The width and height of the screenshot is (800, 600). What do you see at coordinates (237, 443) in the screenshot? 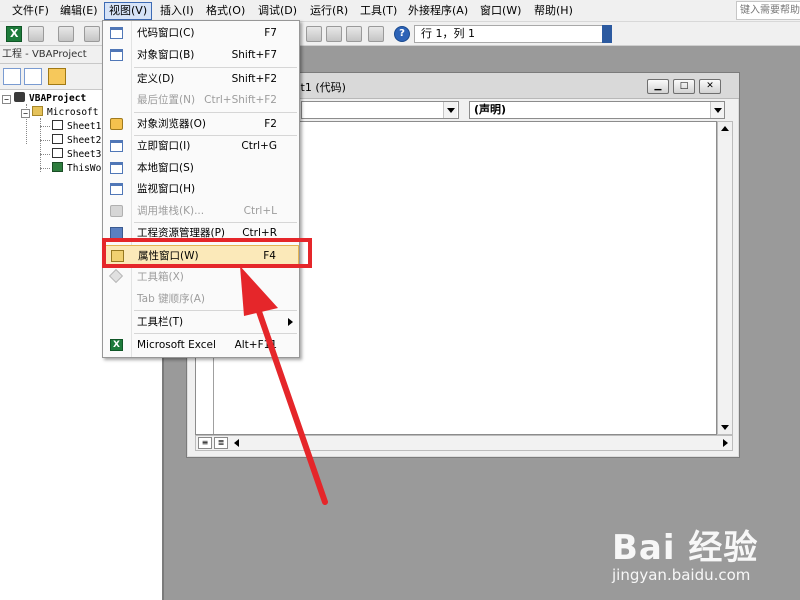
I see `scroll-left-icon` at bounding box center [237, 443].